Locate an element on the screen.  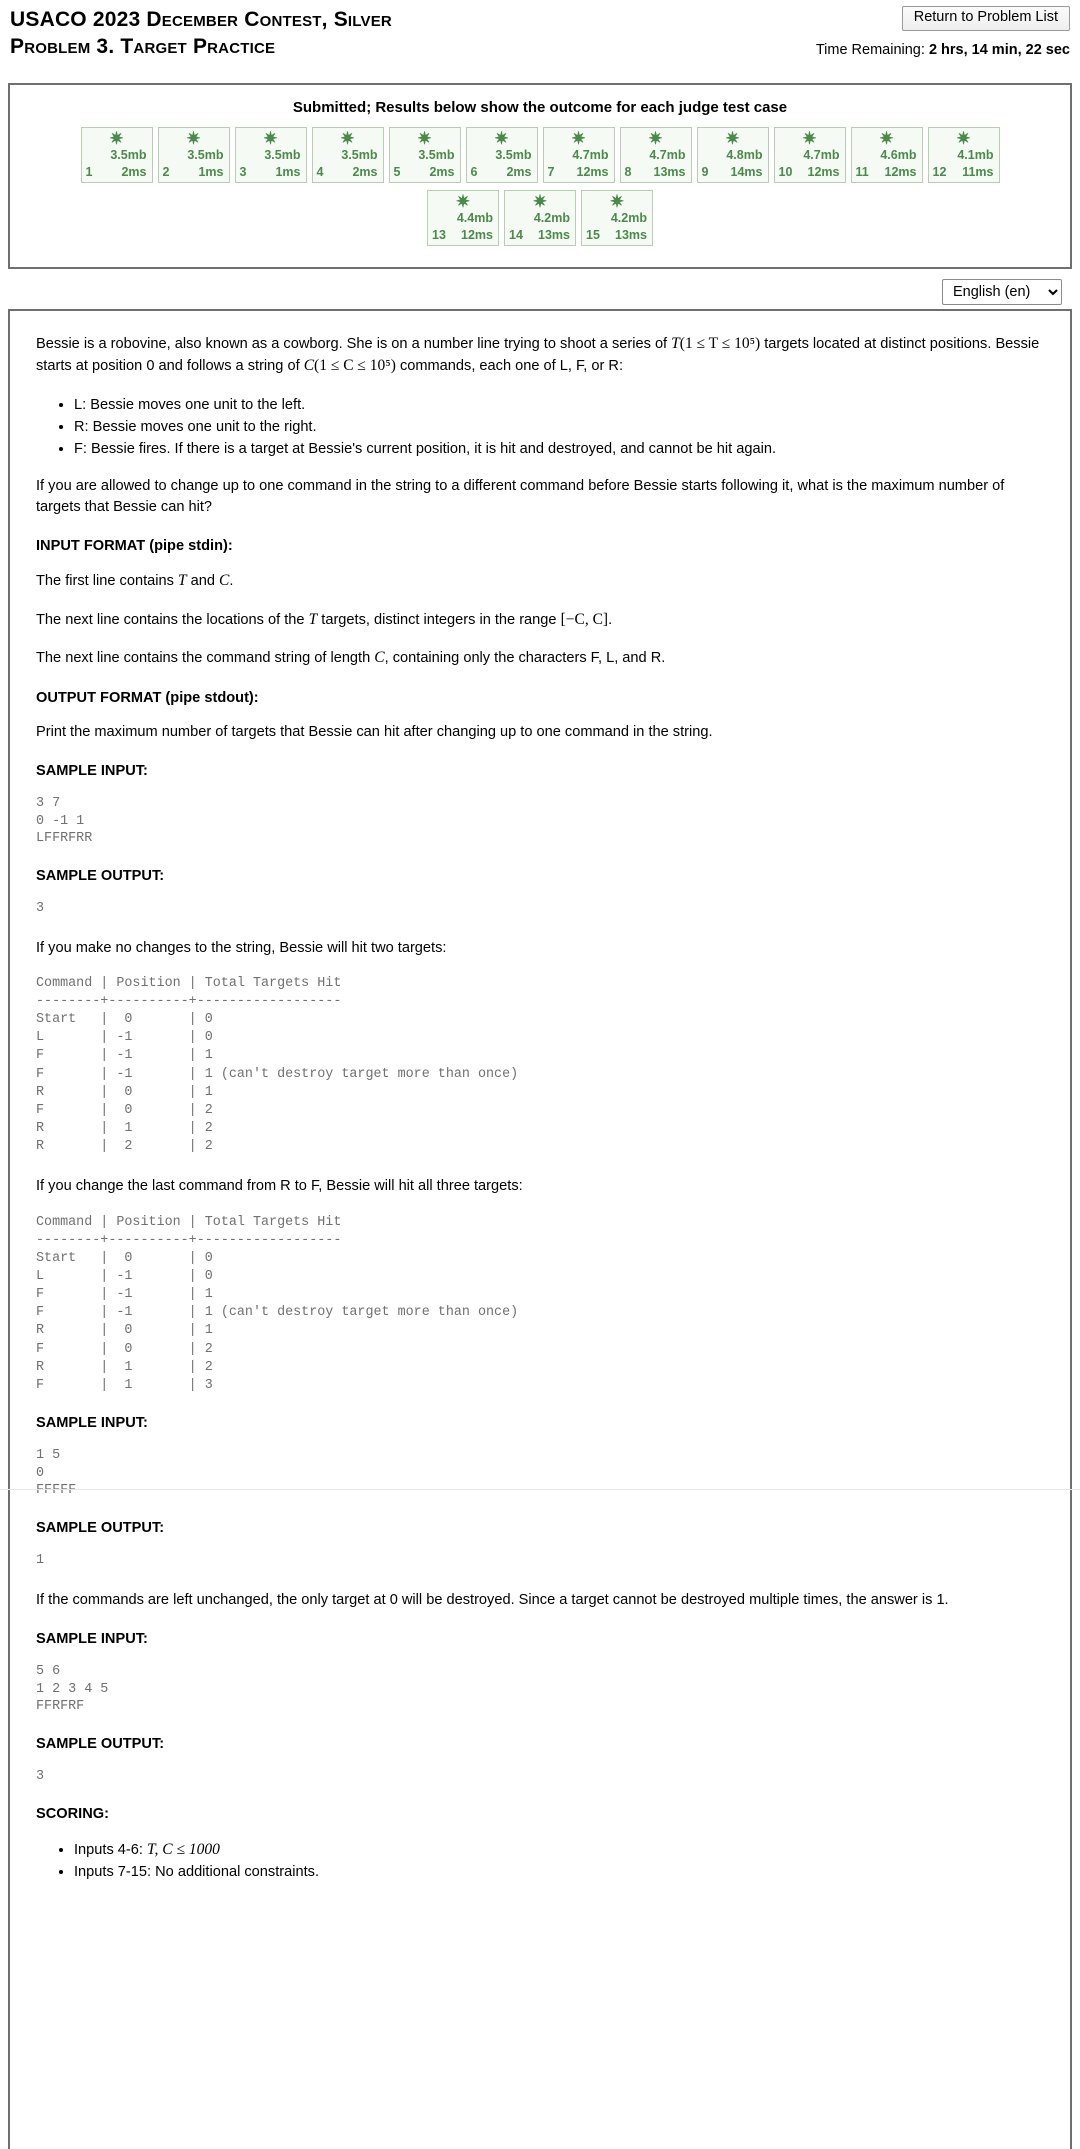
testcase-number: 8 is located at coordinates (628, 171).